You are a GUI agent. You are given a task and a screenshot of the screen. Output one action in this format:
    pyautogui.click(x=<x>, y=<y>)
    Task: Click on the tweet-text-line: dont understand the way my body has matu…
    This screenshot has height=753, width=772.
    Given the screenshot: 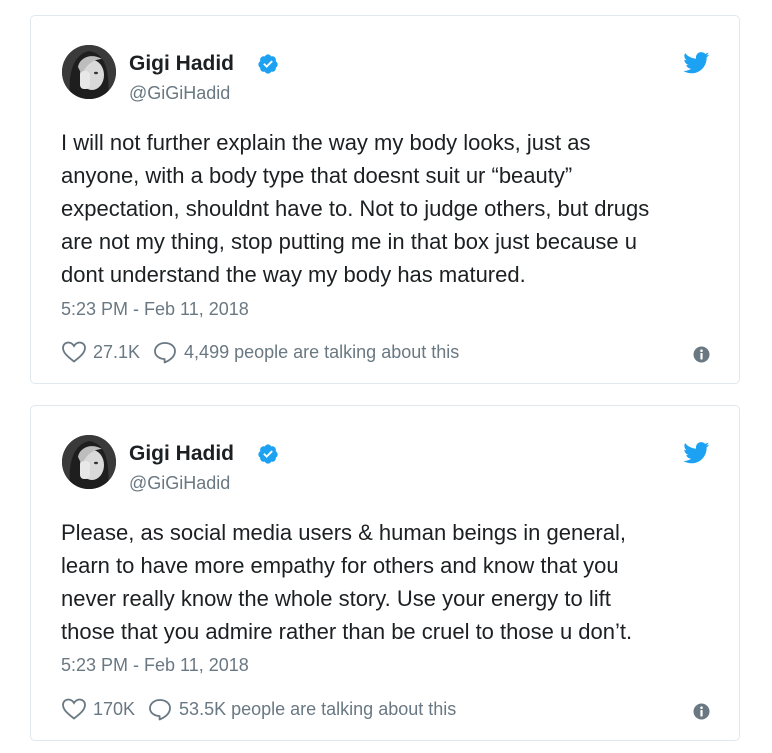 What is the action you would take?
    pyautogui.click(x=293, y=274)
    